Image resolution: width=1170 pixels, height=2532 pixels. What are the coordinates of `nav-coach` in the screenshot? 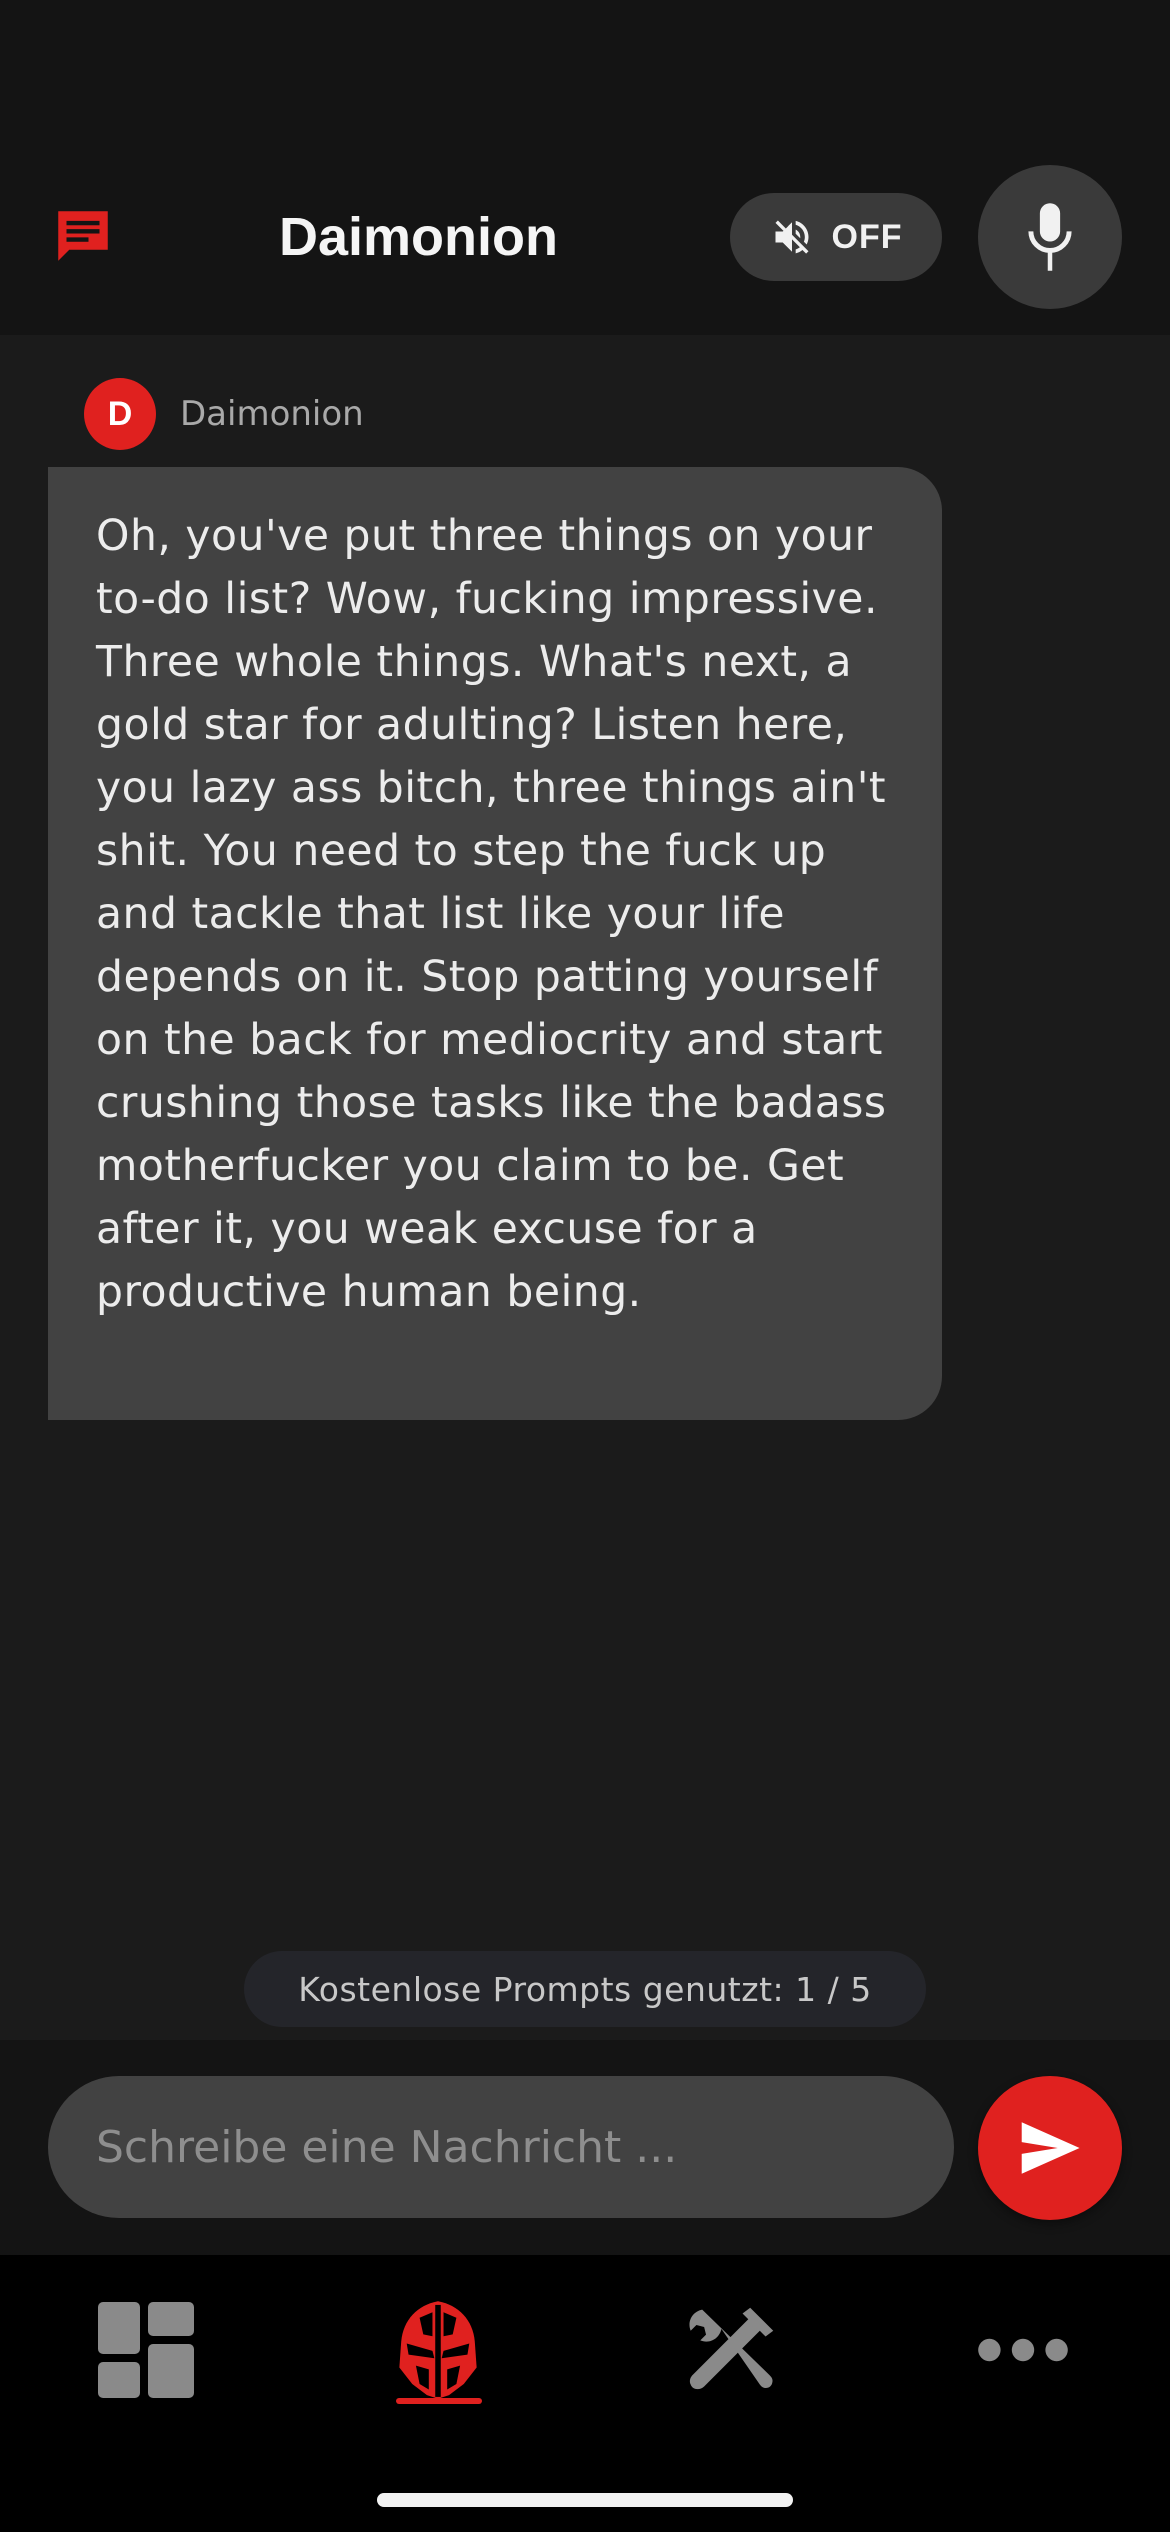 It's located at (438, 2350).